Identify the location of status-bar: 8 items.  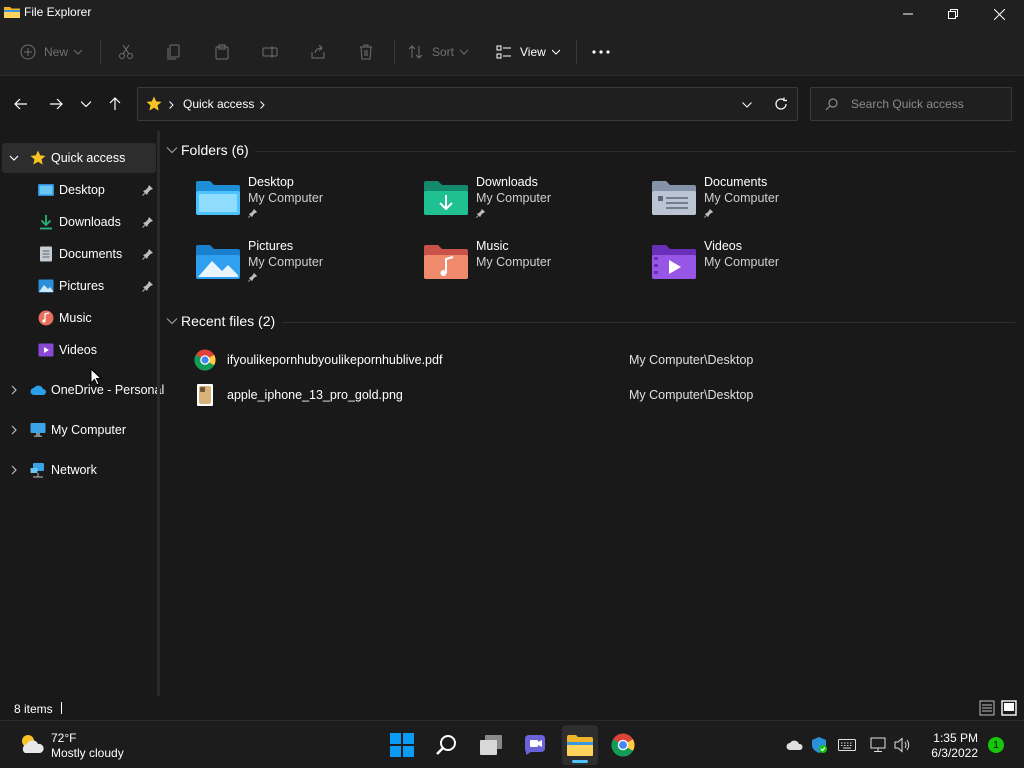
(512, 708).